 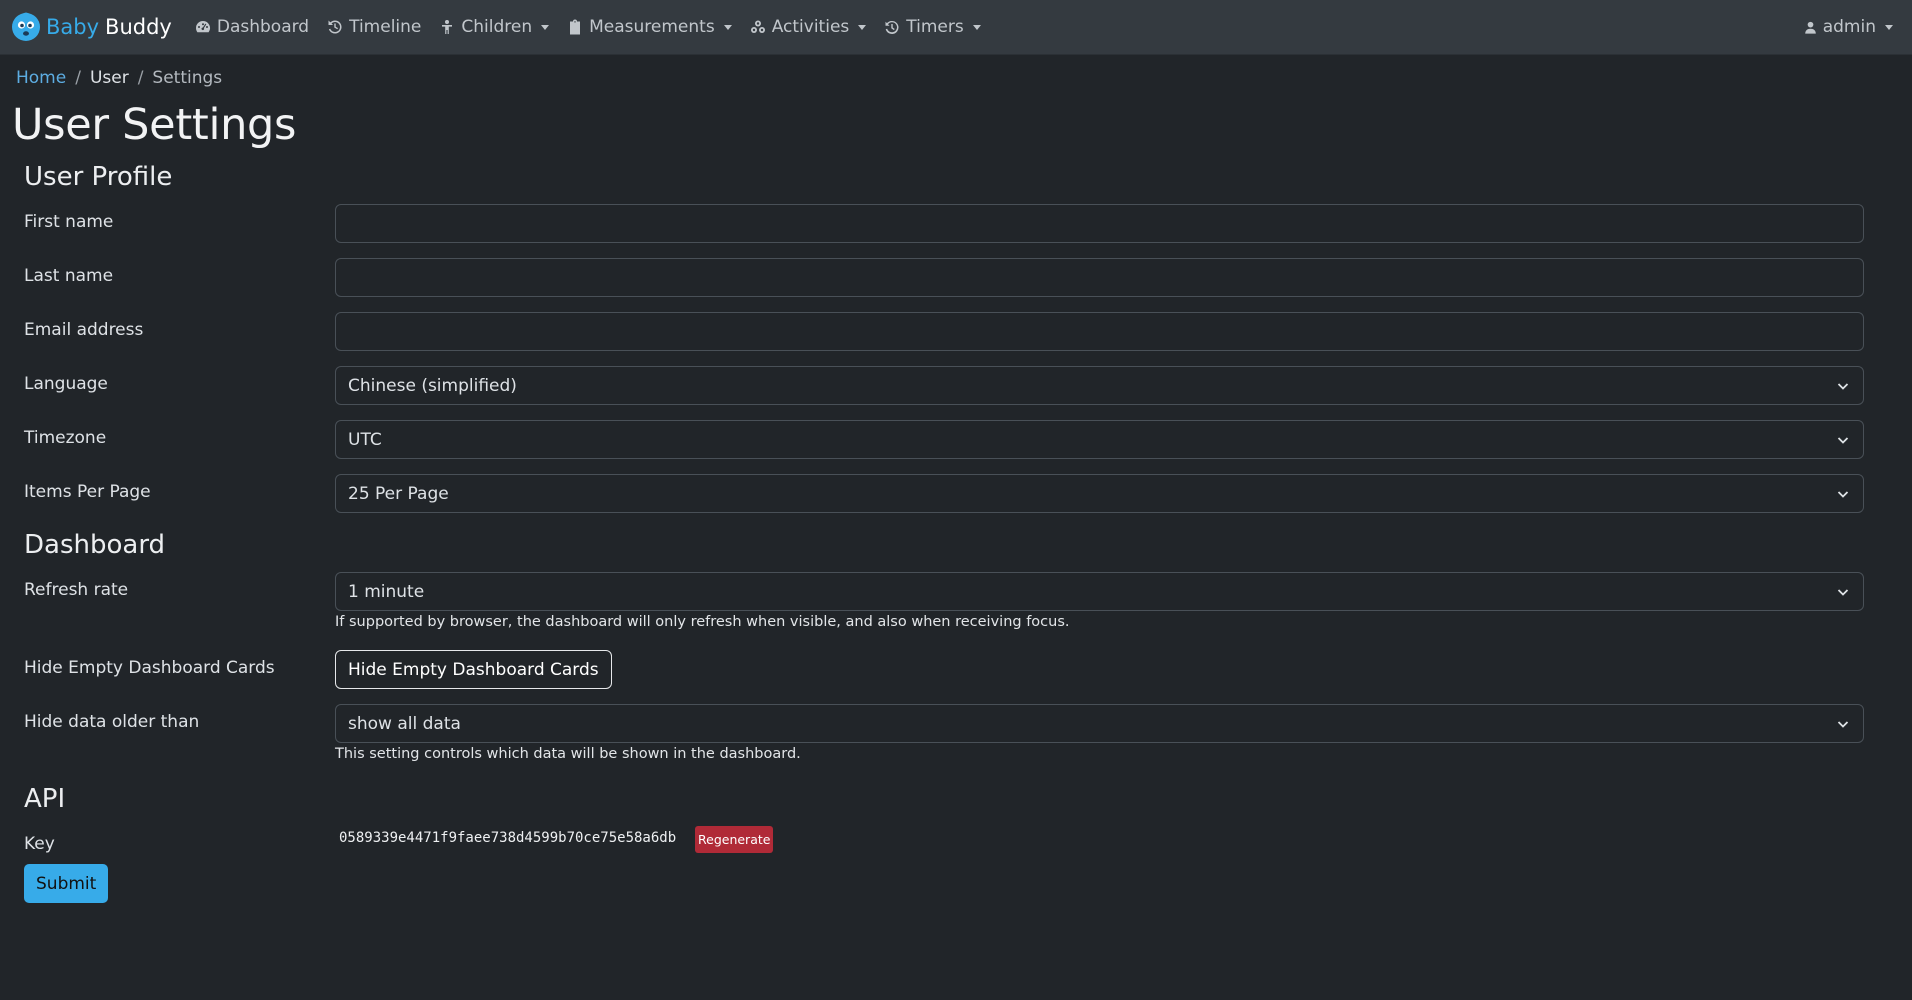 I want to click on refresh-rate-select: 1 minute, so click(x=1099, y=591).